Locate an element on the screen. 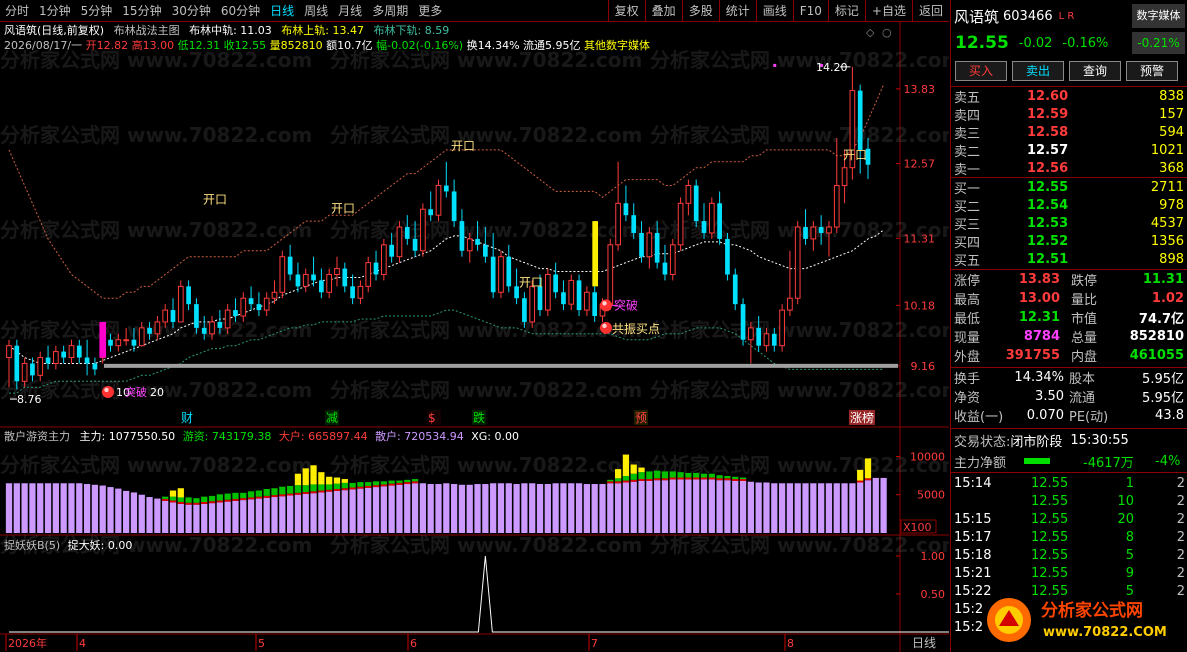 The image size is (1187, 652). sell-button: 卖出 is located at coordinates (1038, 71).